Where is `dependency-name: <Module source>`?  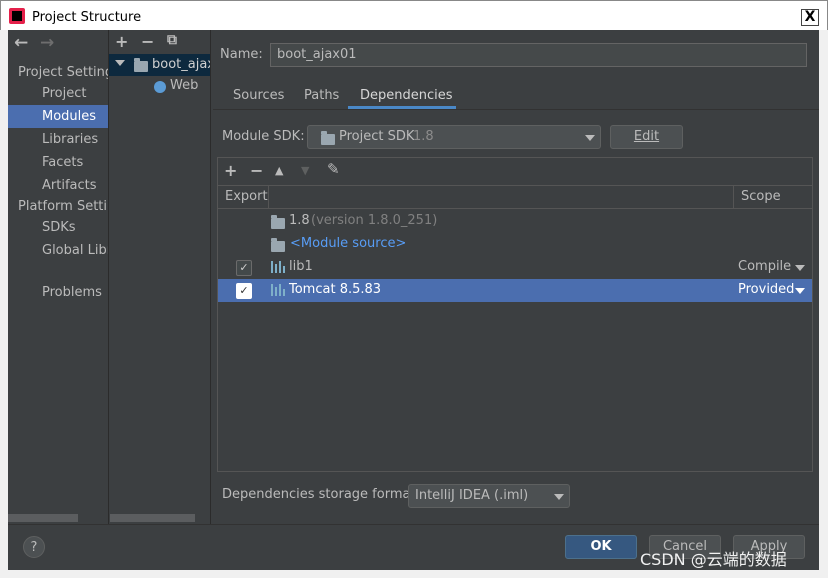
dependency-name: <Module source> is located at coordinates (348, 243).